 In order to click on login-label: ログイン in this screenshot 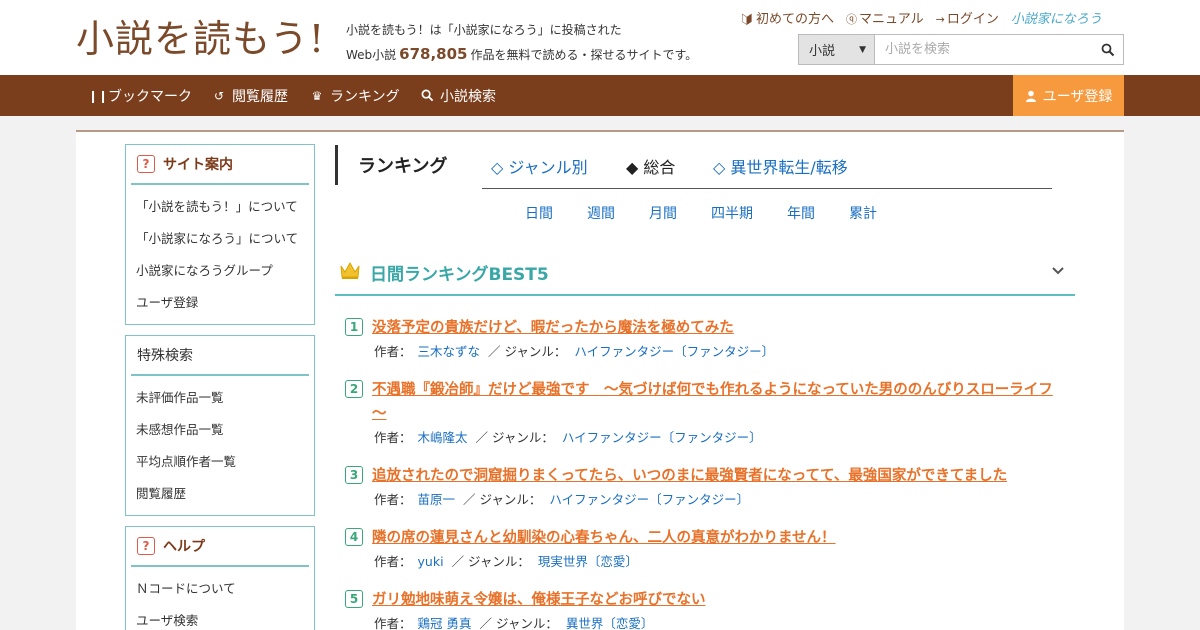, I will do `click(972, 19)`.